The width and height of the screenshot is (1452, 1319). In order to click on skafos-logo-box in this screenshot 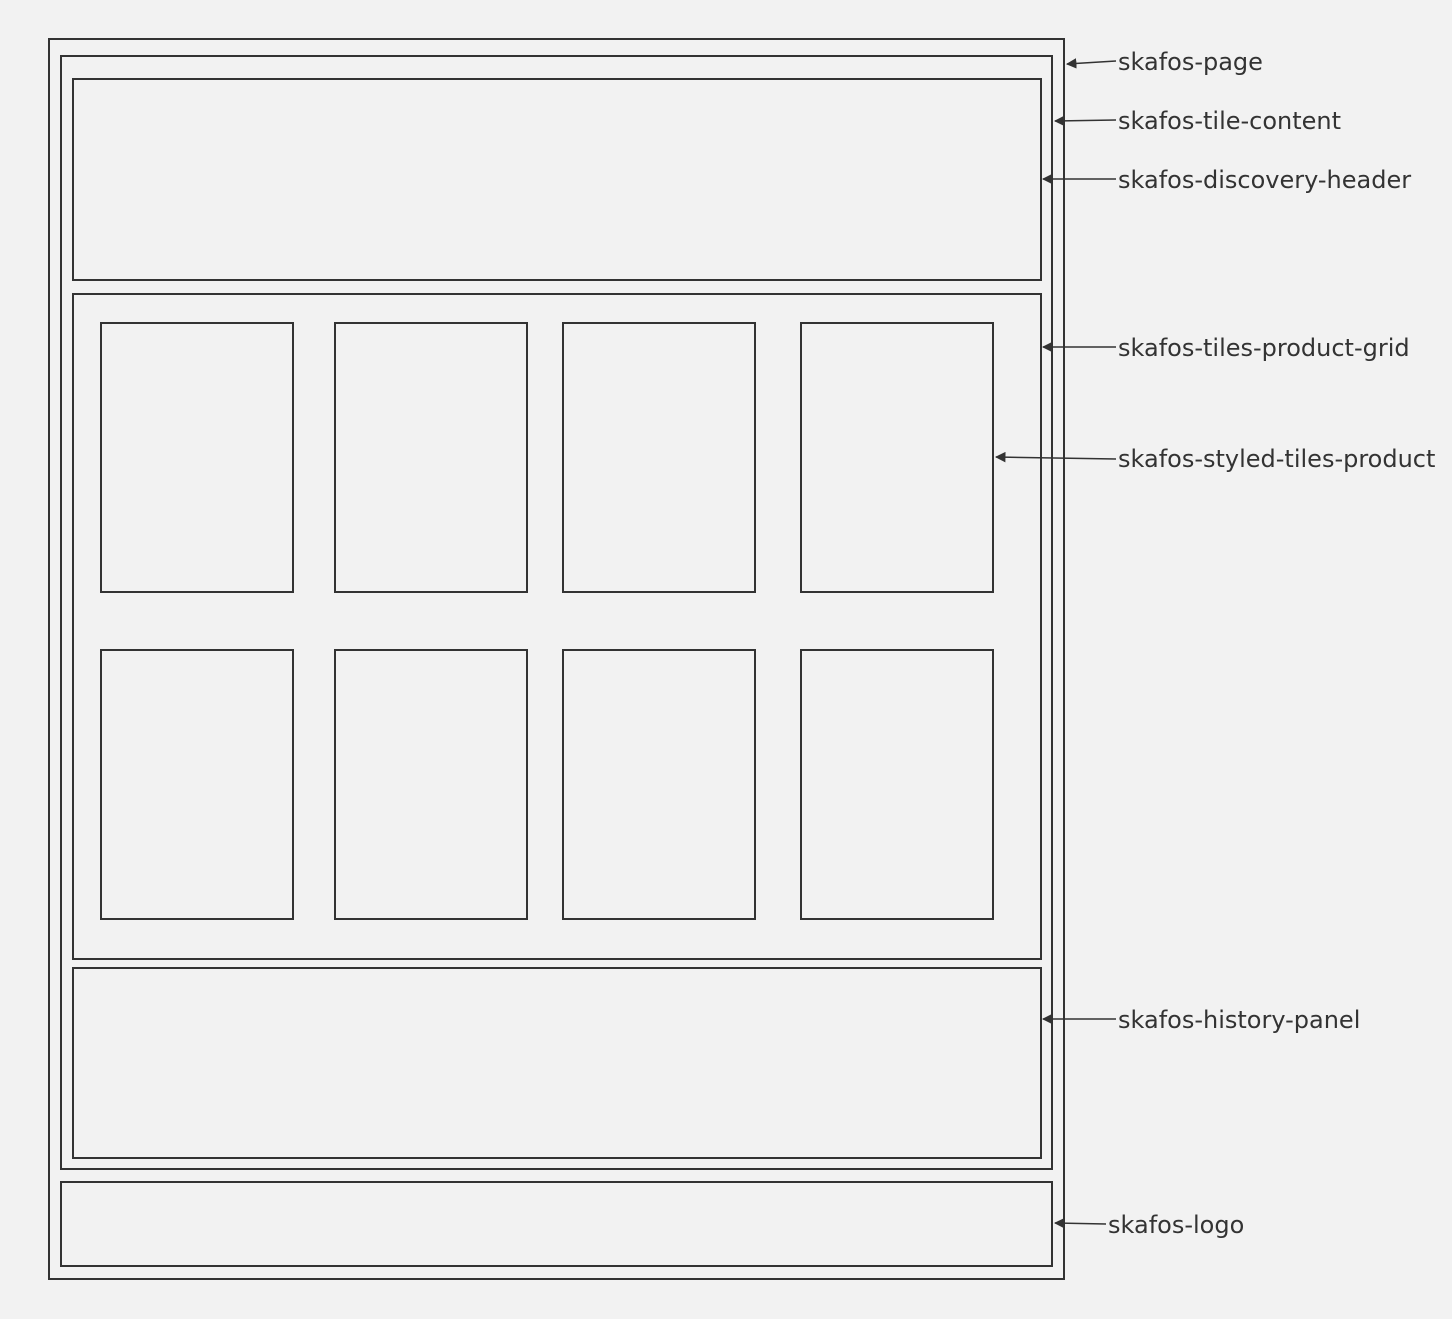, I will do `click(556, 1224)`.